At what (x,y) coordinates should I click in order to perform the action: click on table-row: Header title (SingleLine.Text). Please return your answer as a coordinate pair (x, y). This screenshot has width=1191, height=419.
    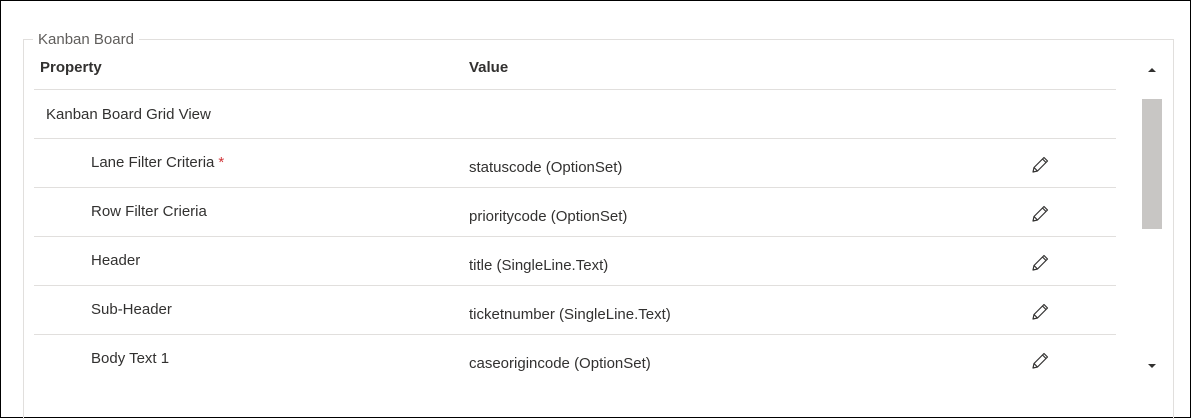
    Looking at the image, I should click on (575, 261).